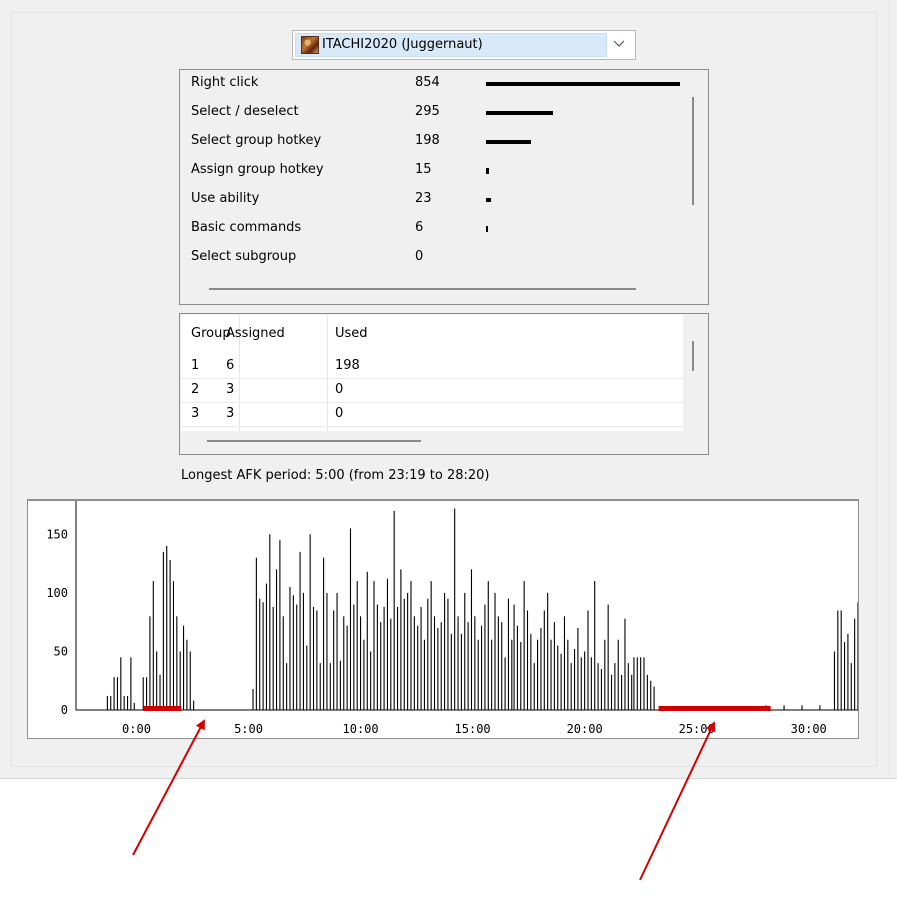 This screenshot has width=897, height=903. Describe the element at coordinates (432, 367) in the screenshot. I see `table-row: 1 6 198` at that location.